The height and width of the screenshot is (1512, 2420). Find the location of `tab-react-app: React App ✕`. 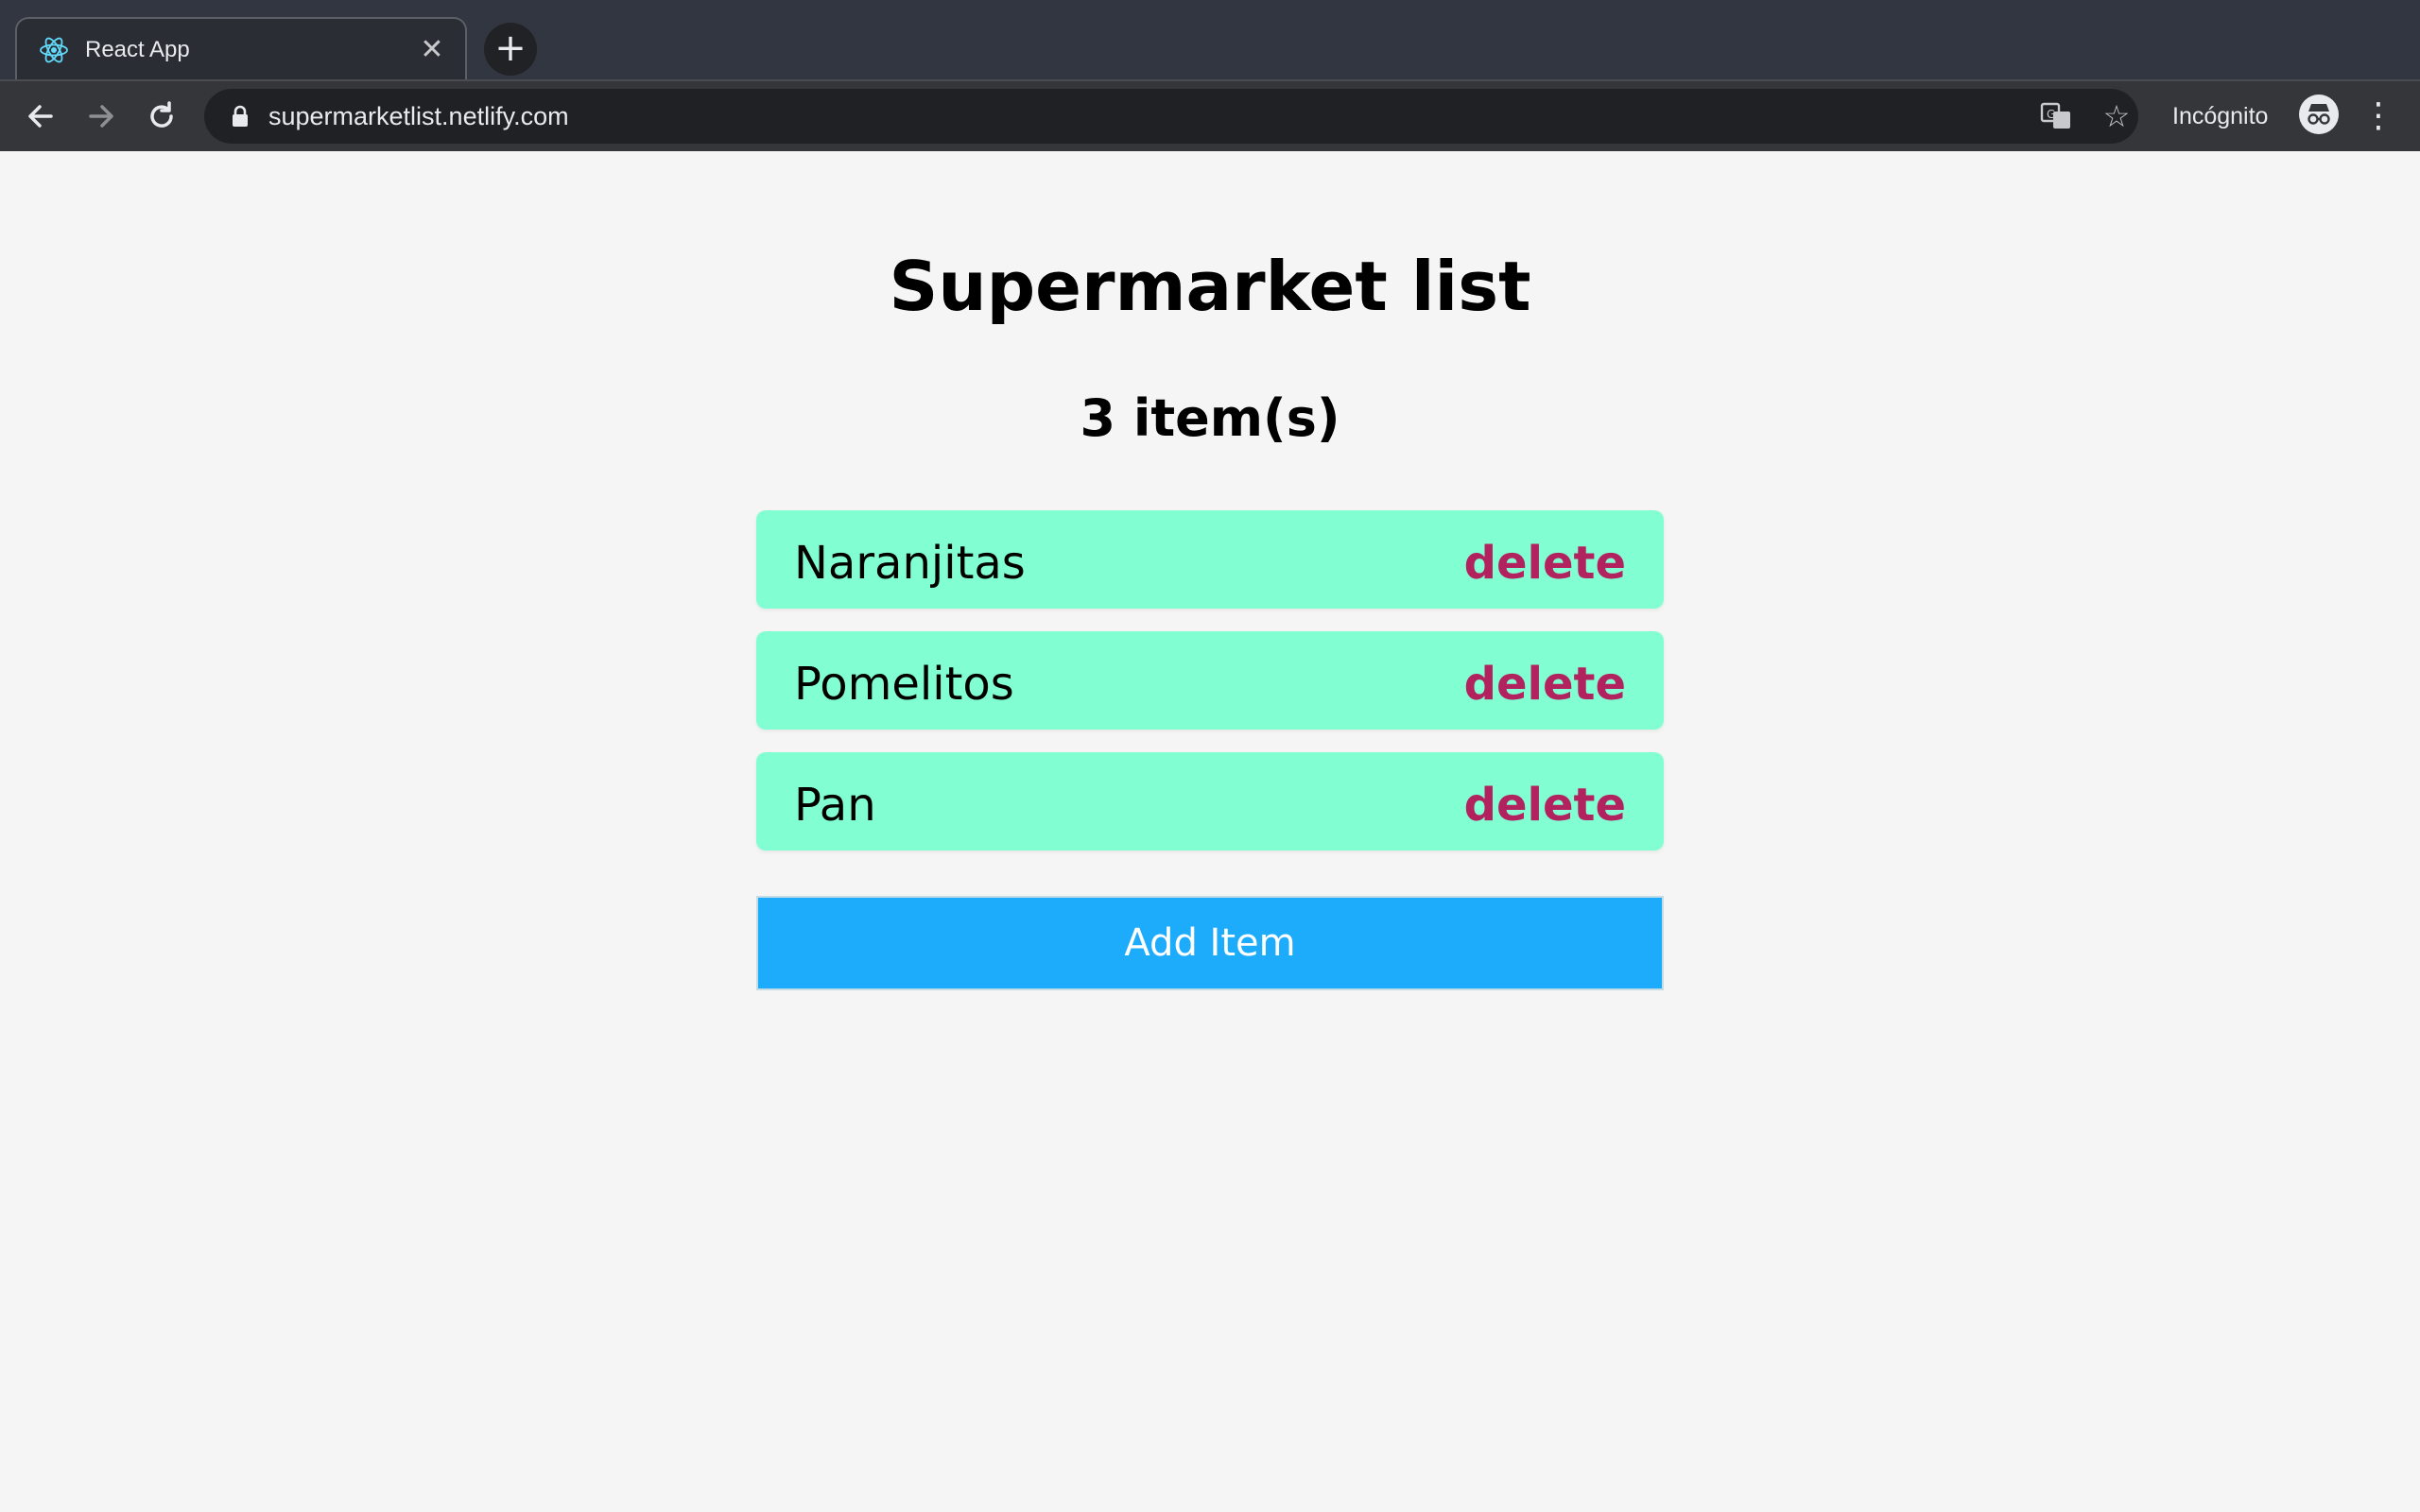

tab-react-app: React App ✕ is located at coordinates (241, 48).